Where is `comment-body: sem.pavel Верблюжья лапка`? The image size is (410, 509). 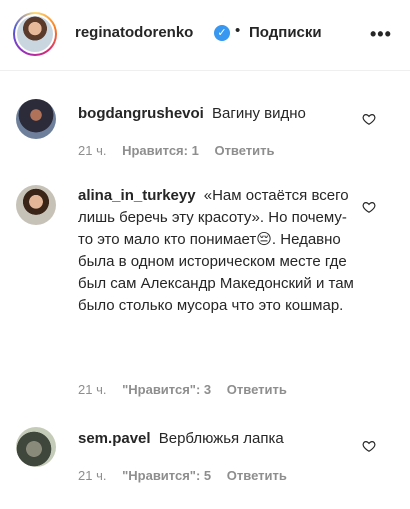
comment-body: sem.pavel Верблюжья лапка is located at coordinates (218, 439).